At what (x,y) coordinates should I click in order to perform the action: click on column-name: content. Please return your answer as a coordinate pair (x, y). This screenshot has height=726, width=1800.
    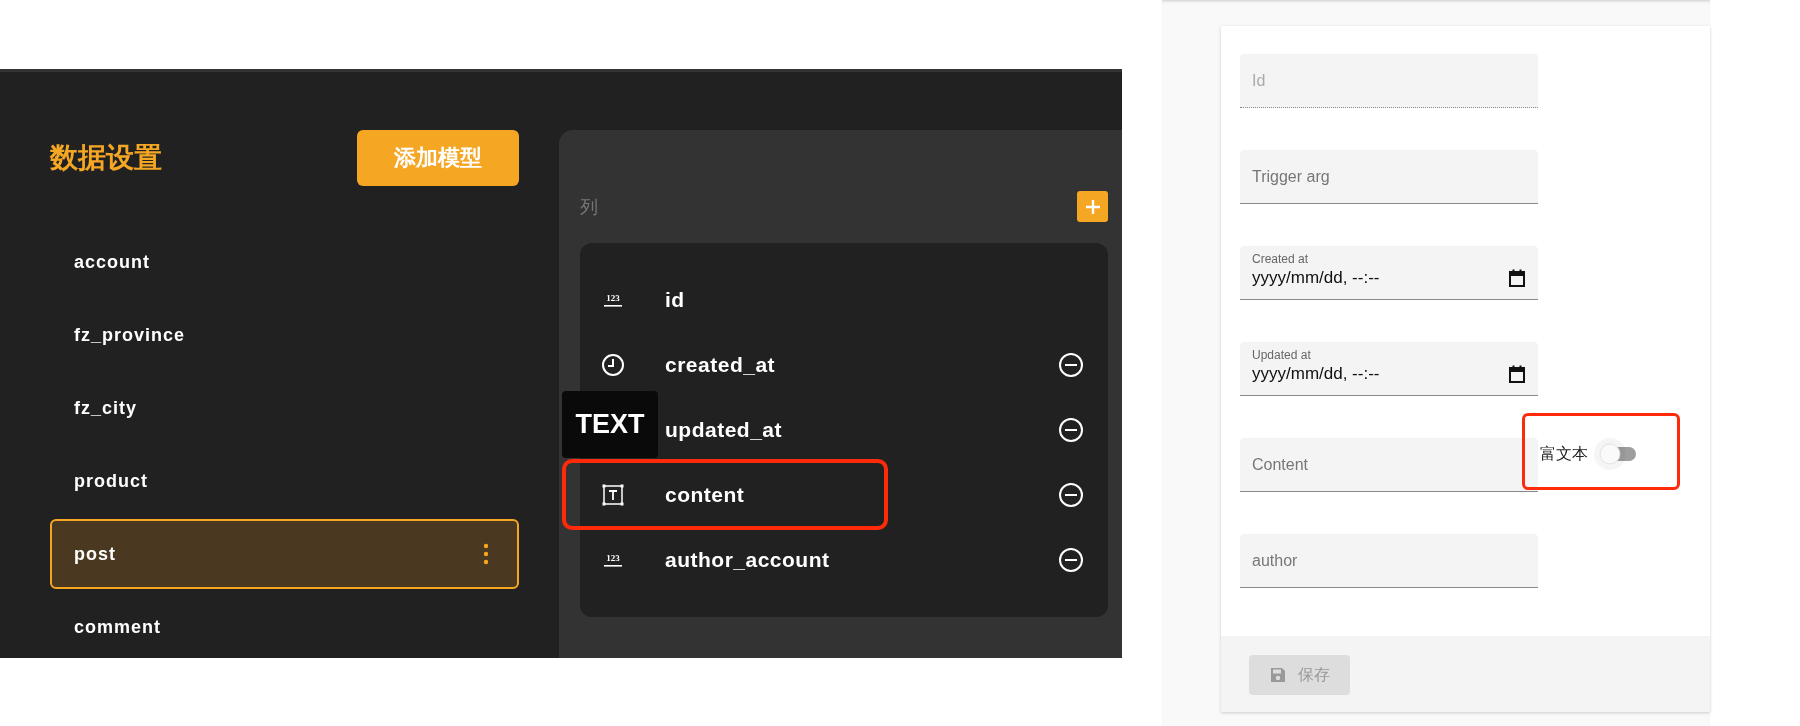
    Looking at the image, I should click on (705, 494).